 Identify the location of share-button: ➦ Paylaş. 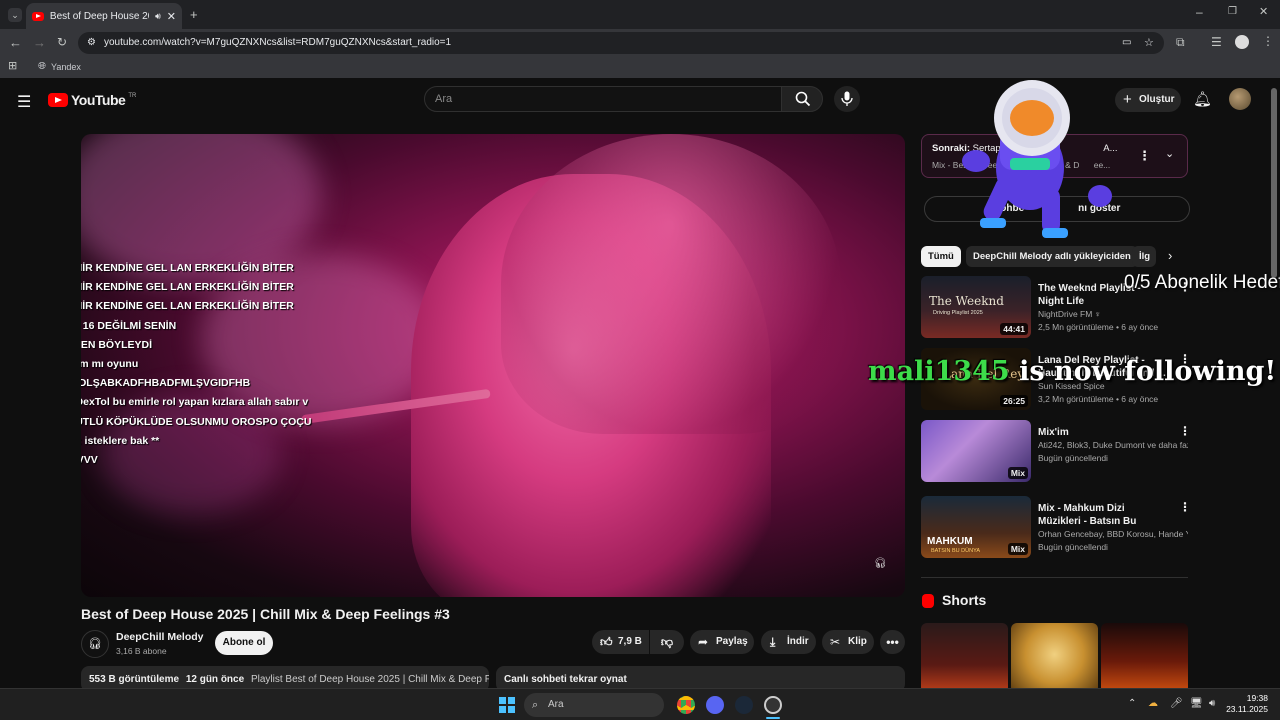
(722, 642).